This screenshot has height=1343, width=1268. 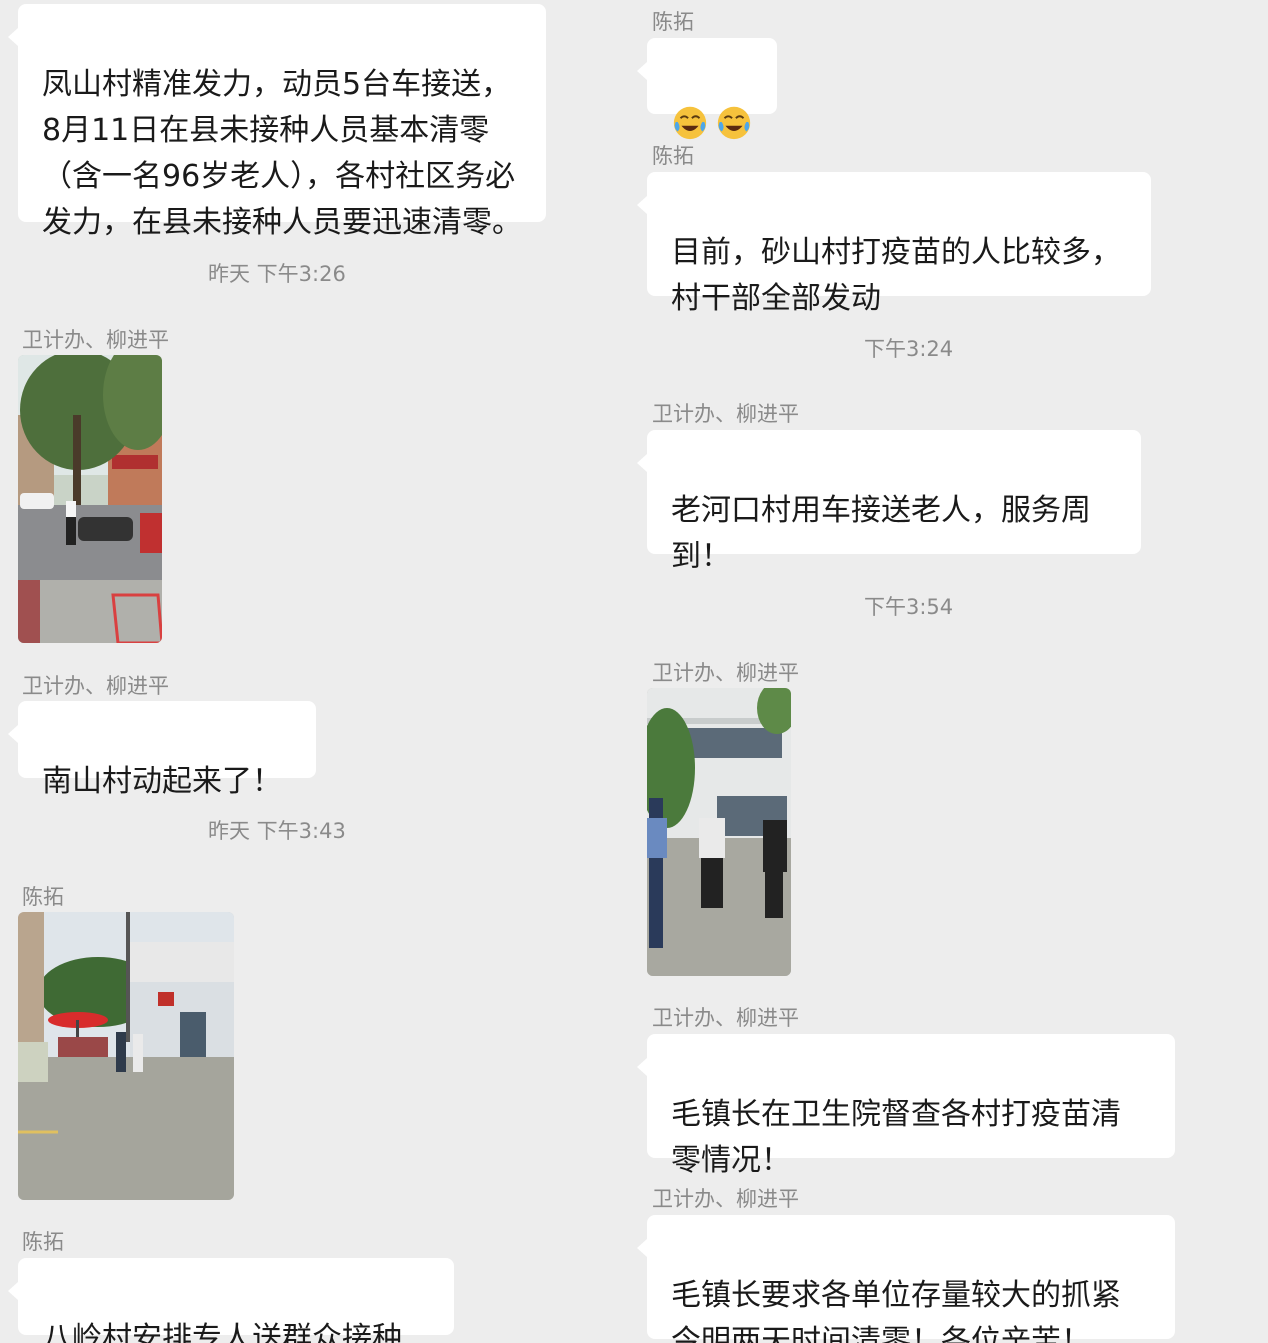 What do you see at coordinates (277, 274) in the screenshot?
I see `timestamp: 昨天 下午3:26` at bounding box center [277, 274].